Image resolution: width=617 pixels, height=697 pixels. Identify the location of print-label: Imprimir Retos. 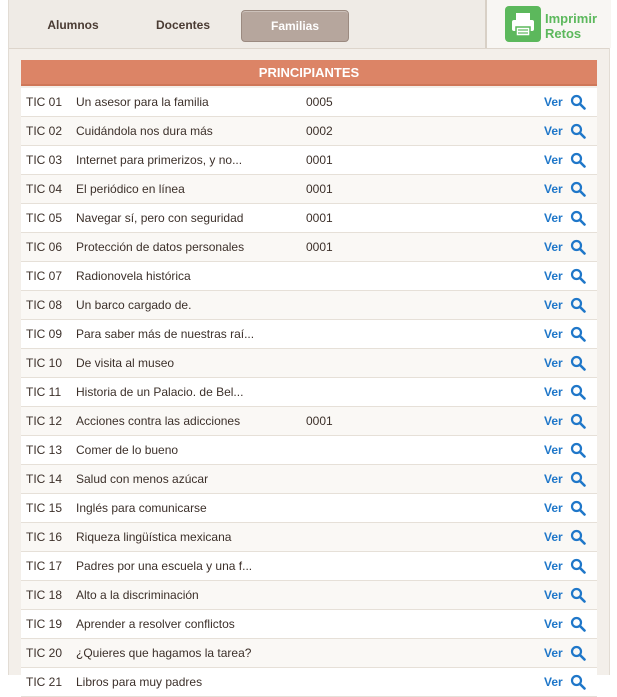
(578, 26).